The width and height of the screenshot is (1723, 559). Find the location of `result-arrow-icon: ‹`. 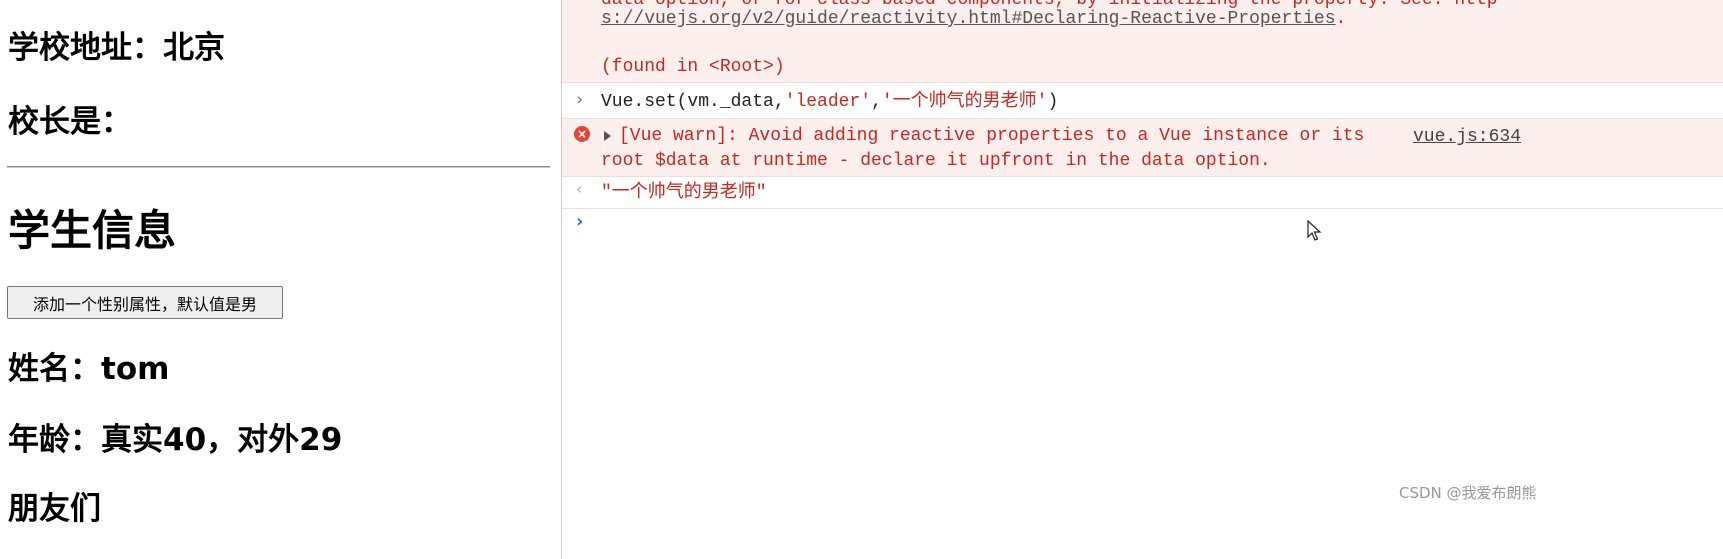

result-arrow-icon: ‹ is located at coordinates (579, 189).